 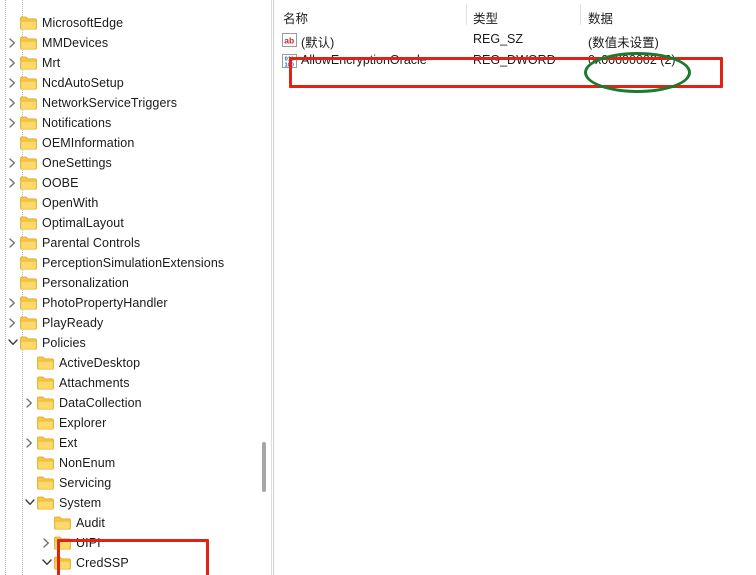 What do you see at coordinates (100, 363) in the screenshot?
I see `tree-node-label: ActiveDesktop` at bounding box center [100, 363].